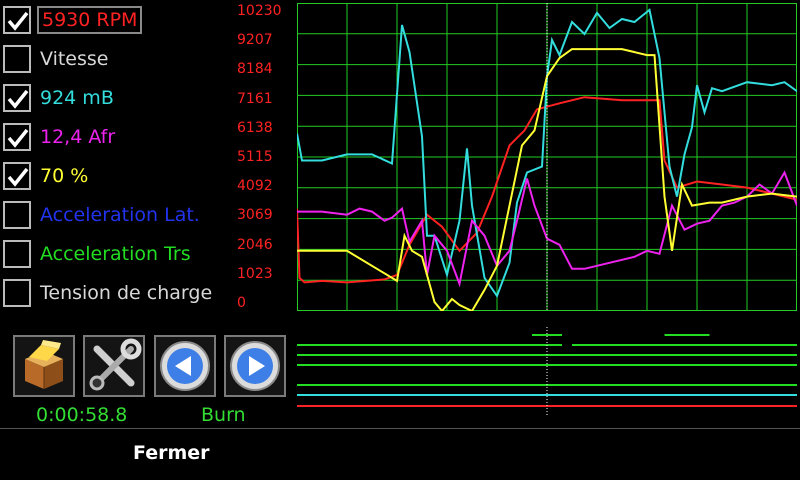 Image resolution: width=800 pixels, height=480 pixels. I want to click on pressure-checkbox, so click(17, 98).